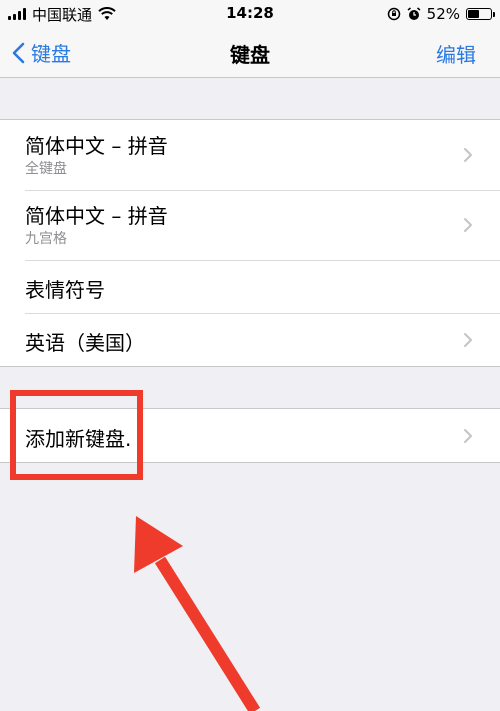 Image resolution: width=500 pixels, height=711 pixels. I want to click on keyboard-row-english-us: 英语（美国）, so click(250, 339).